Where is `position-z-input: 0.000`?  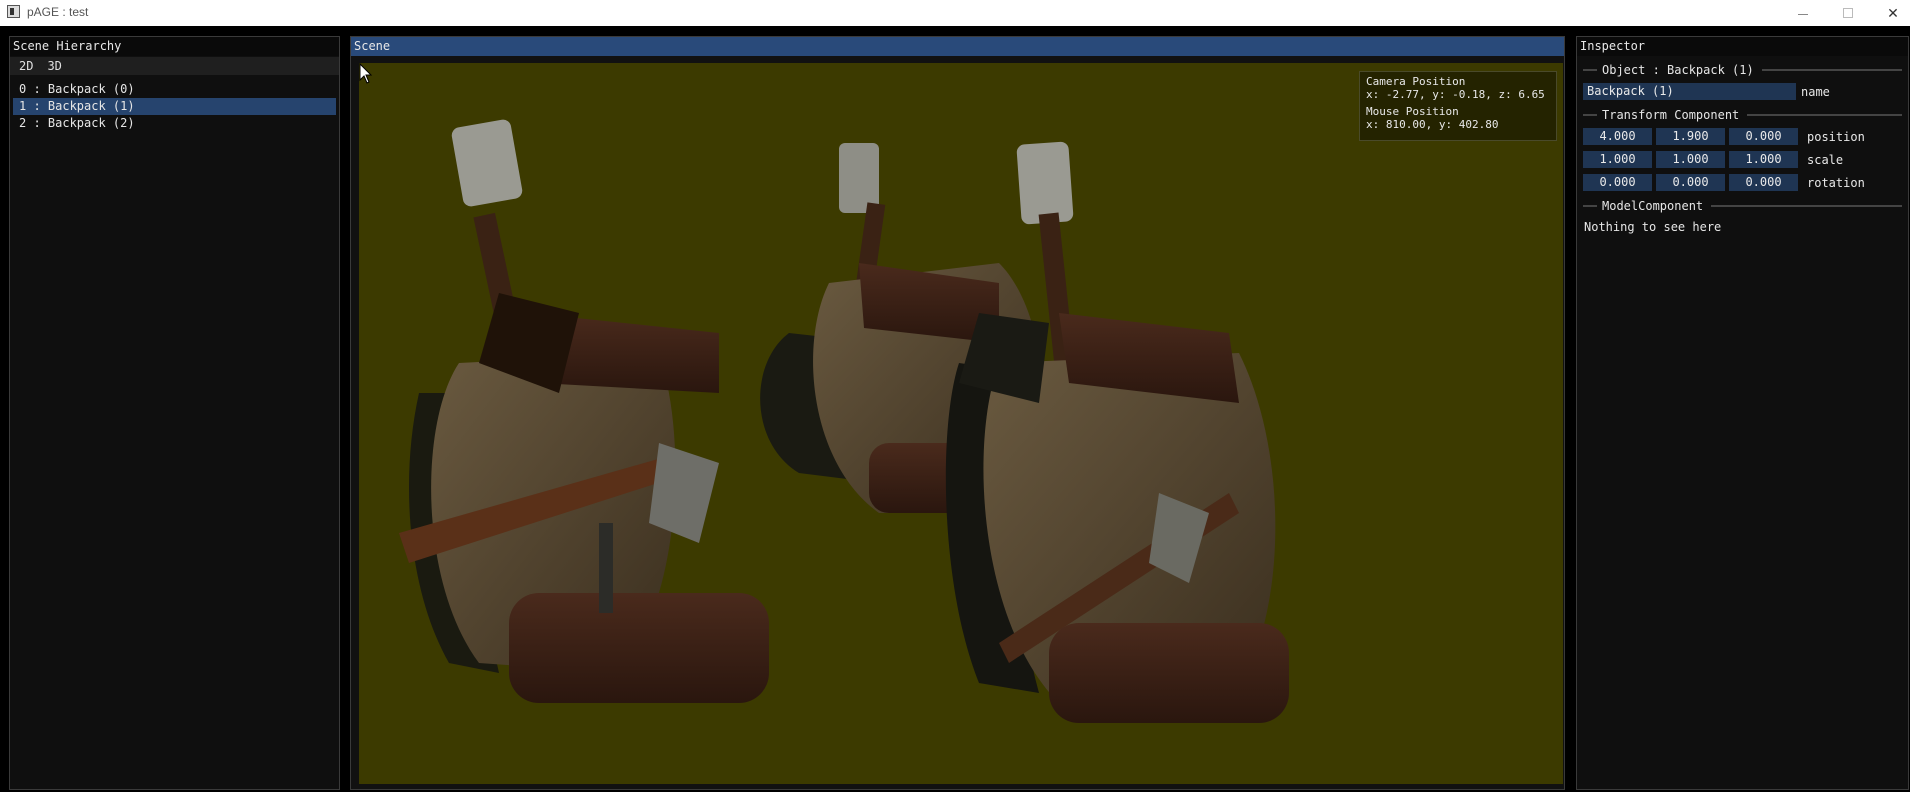 position-z-input: 0.000 is located at coordinates (1763, 136).